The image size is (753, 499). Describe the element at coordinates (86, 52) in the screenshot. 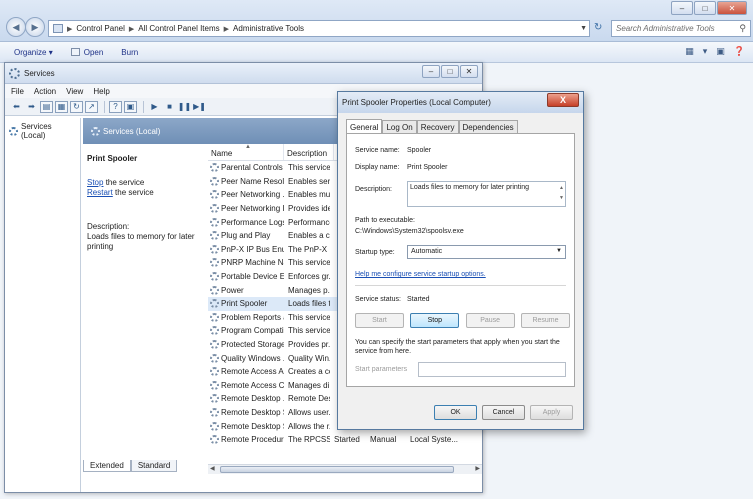

I see `open-button: Open` at that location.